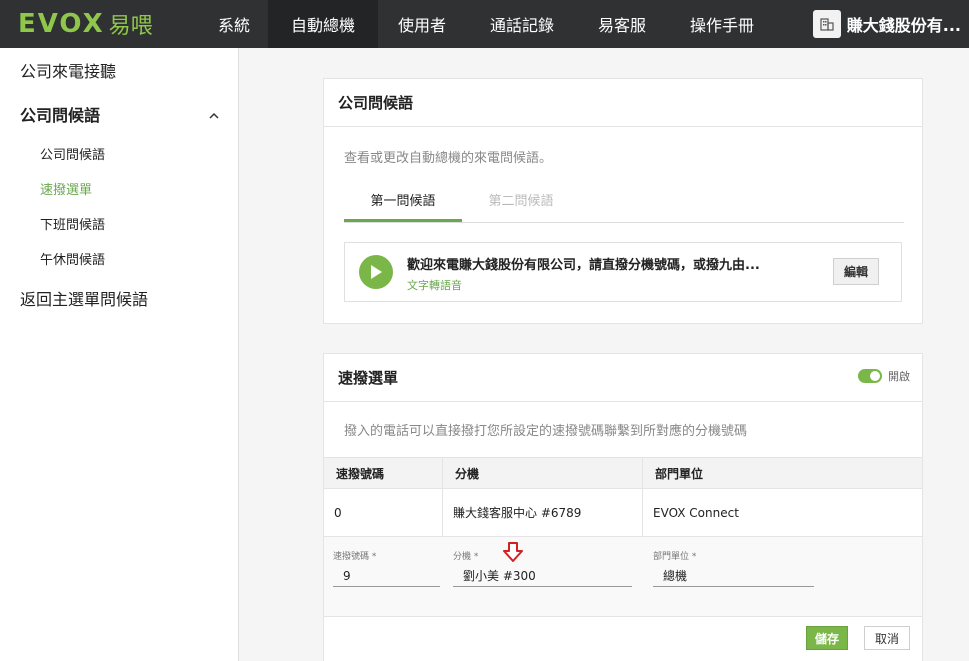 This screenshot has width=969, height=661. Describe the element at coordinates (119, 70) in the screenshot. I see `sidebar-item-company-incoming: 公司來電接聽` at that location.